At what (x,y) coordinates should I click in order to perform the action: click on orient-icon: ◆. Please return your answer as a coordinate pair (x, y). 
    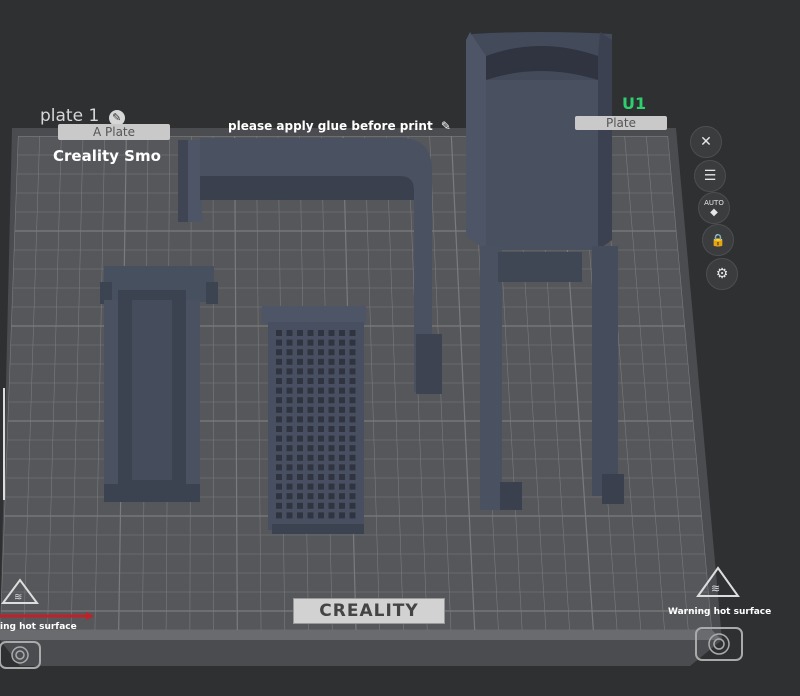
    Looking at the image, I should click on (714, 212).